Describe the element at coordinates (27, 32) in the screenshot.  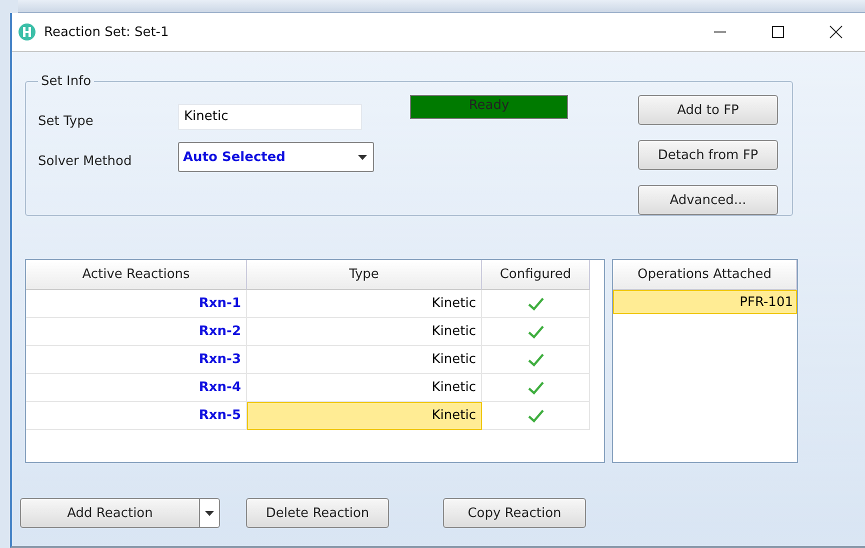
I see `app-logo-icon` at that location.